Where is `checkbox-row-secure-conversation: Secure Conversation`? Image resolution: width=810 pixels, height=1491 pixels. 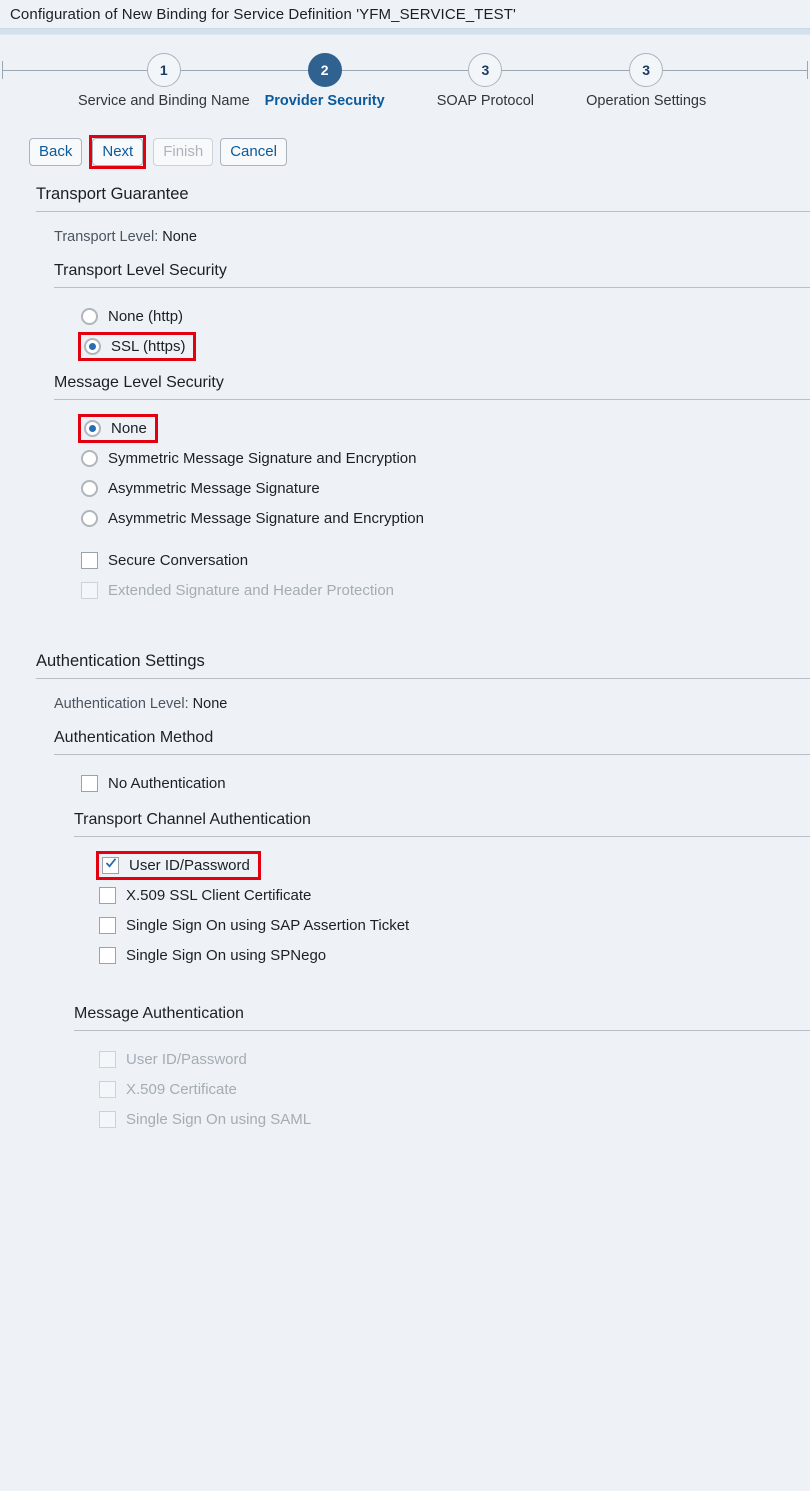 checkbox-row-secure-conversation: Secure Conversation is located at coordinates (405, 560).